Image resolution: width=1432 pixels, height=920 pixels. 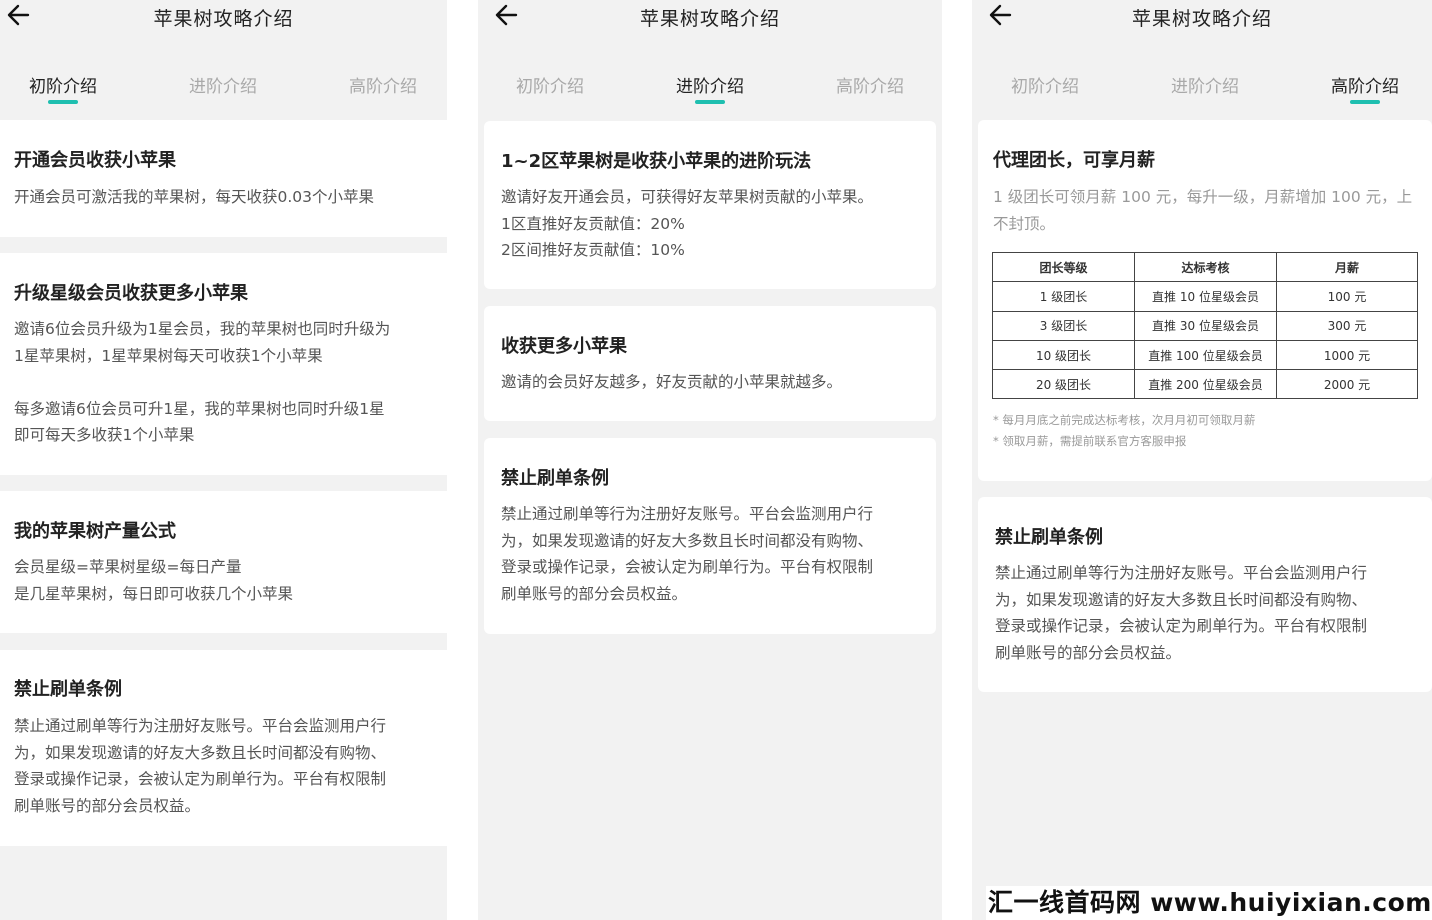 I want to click on watermark: 汇一线首码网 www.huiyixian.com, so click(x=1209, y=903).